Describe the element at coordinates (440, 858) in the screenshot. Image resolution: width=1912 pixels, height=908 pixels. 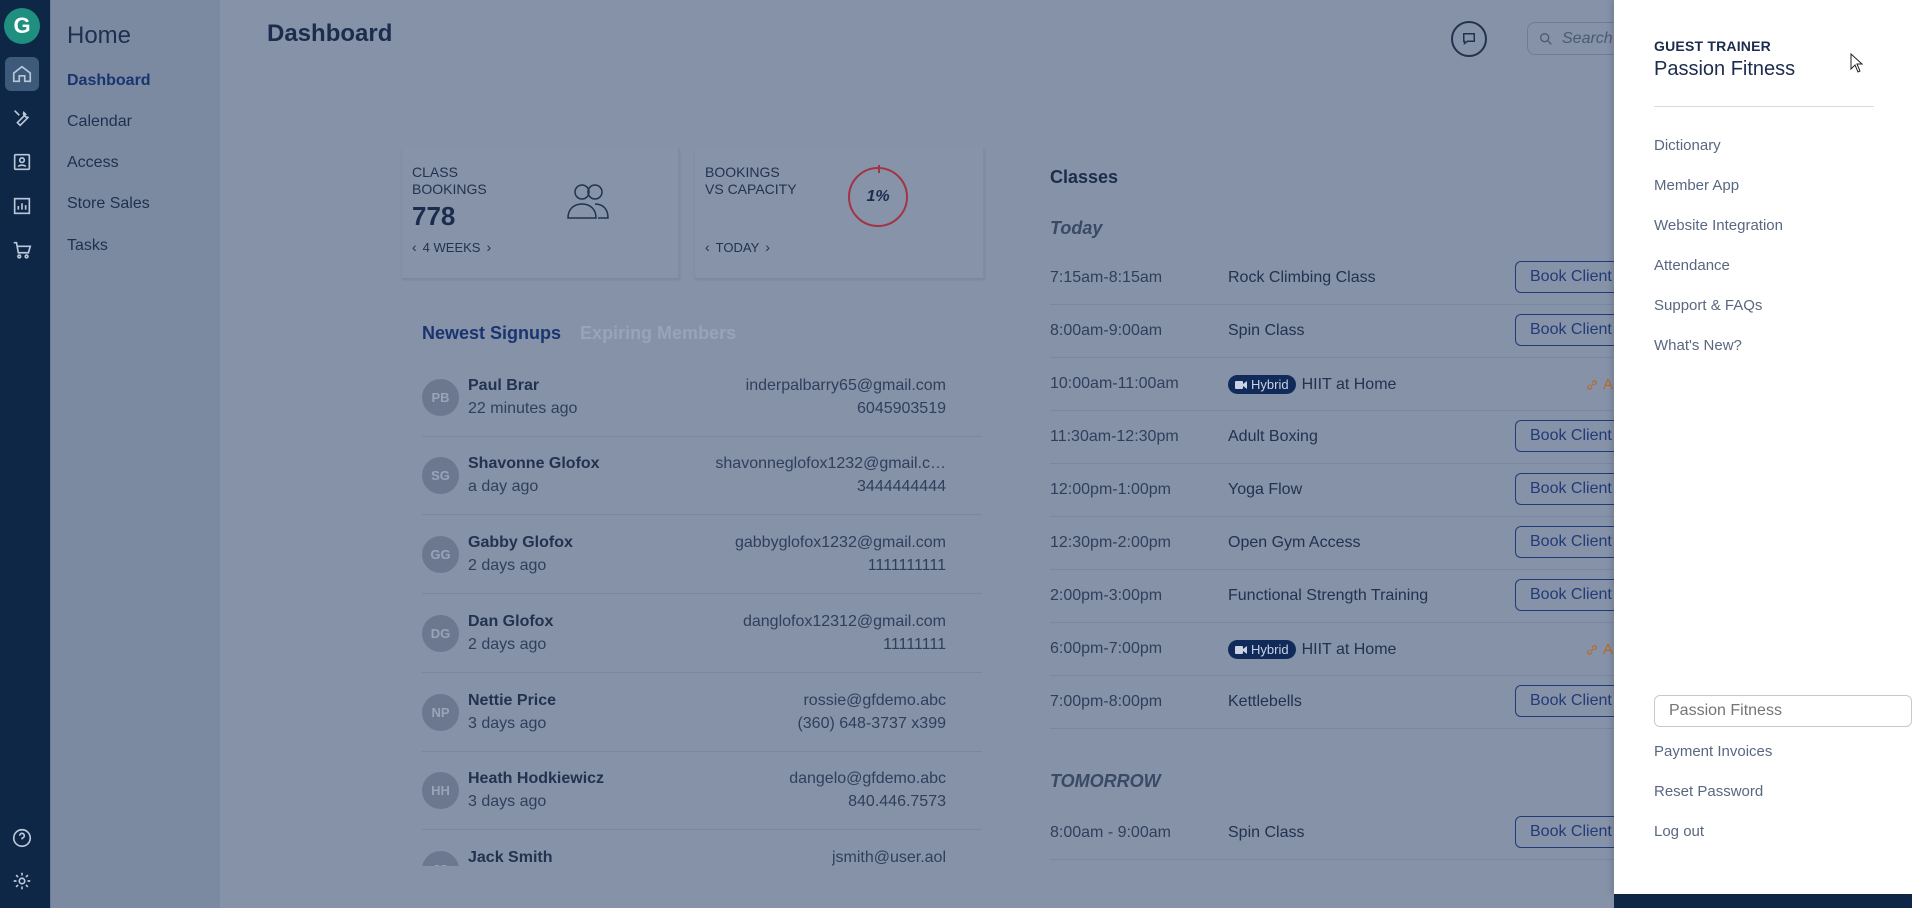
I see `avatar: JS` at that location.